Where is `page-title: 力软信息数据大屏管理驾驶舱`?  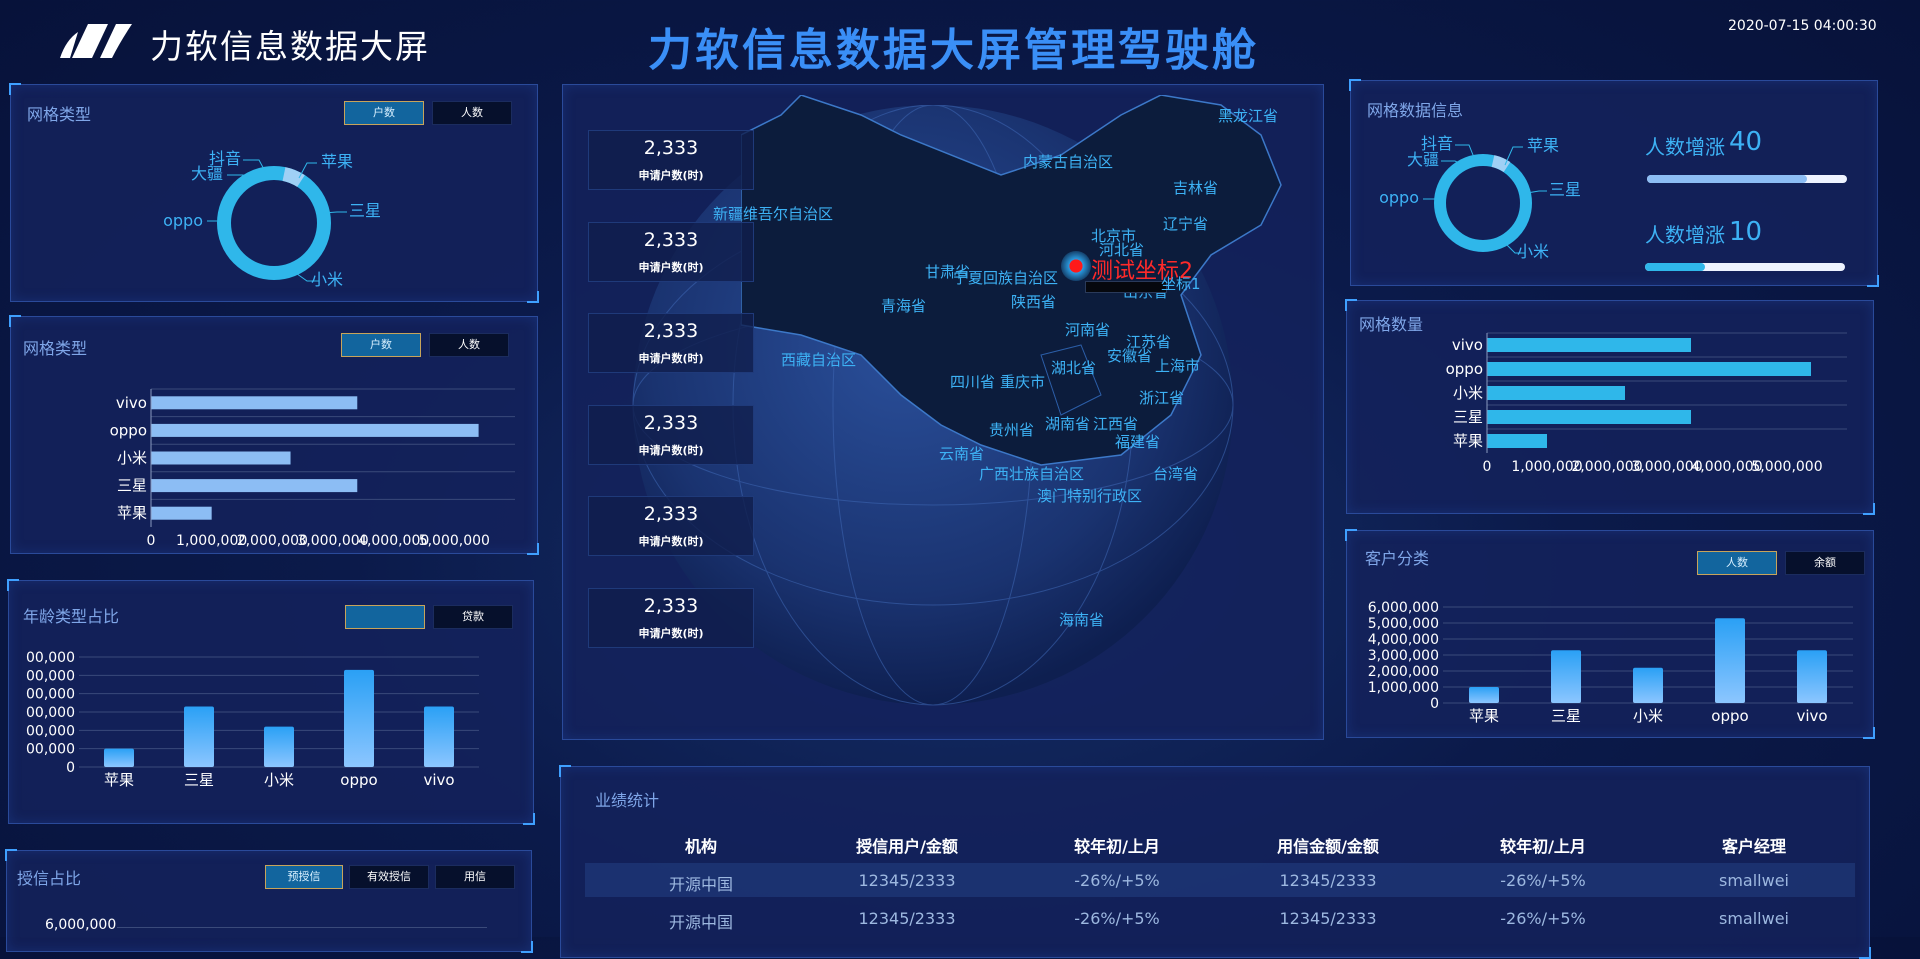 page-title: 力软信息数据大屏管理驾驶舱 is located at coordinates (953, 50).